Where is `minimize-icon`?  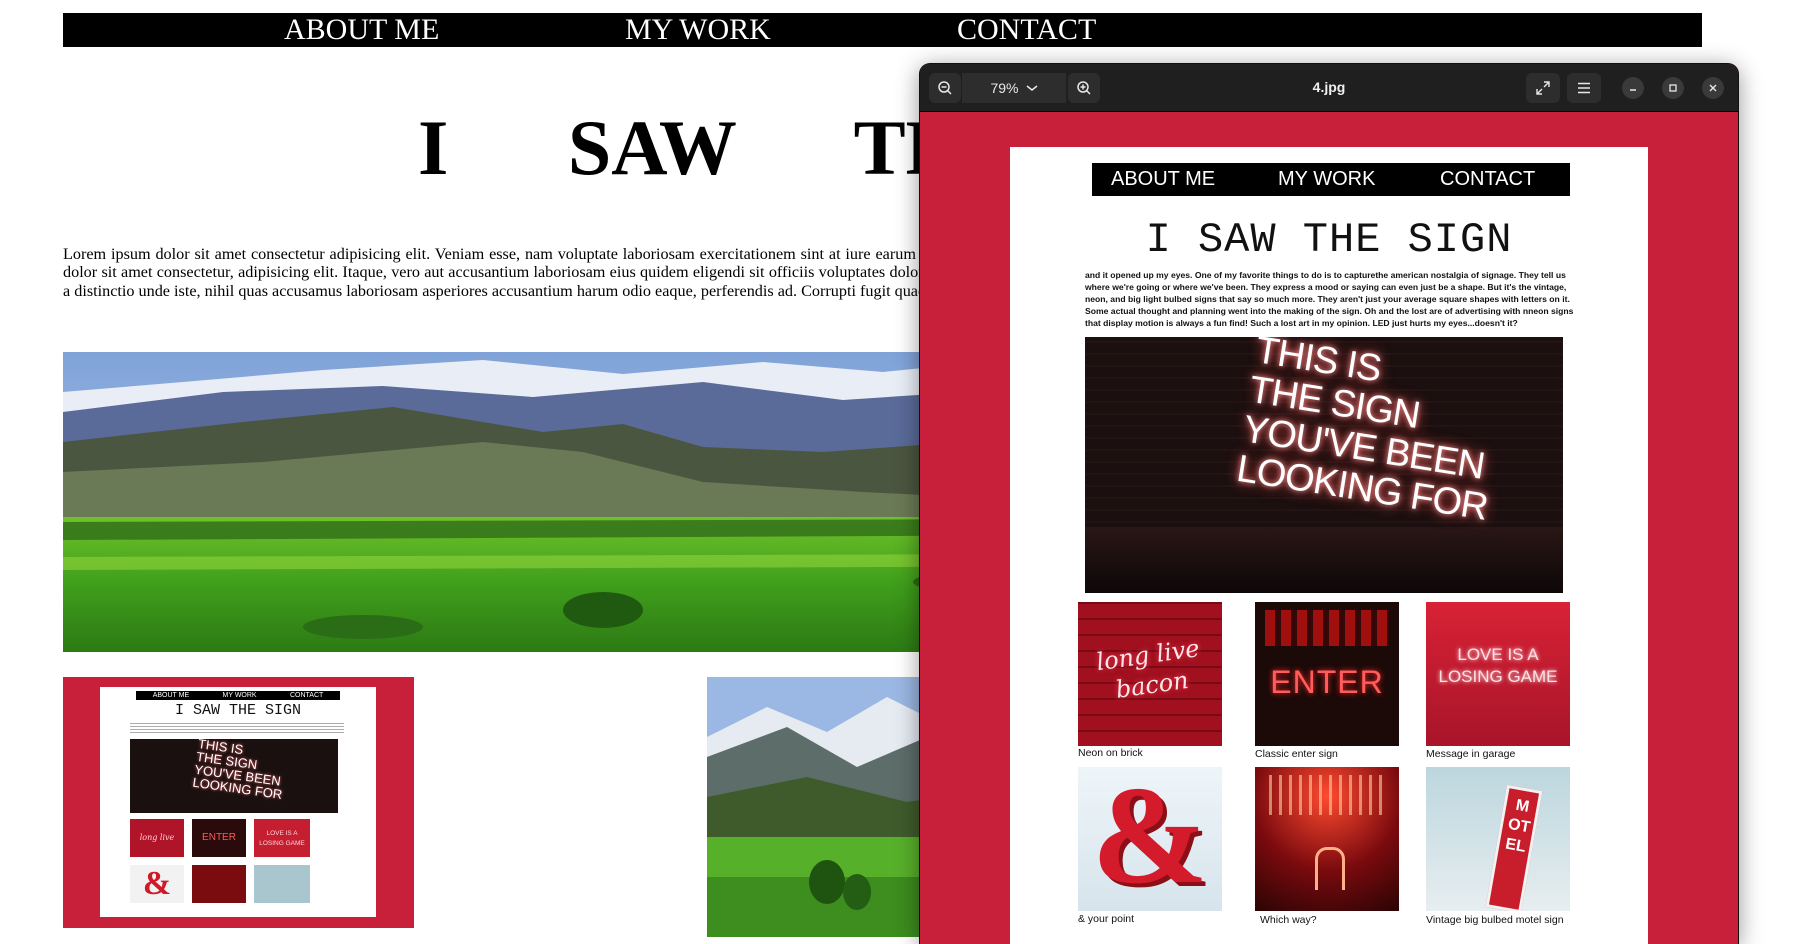
minimize-icon is located at coordinates (1633, 90).